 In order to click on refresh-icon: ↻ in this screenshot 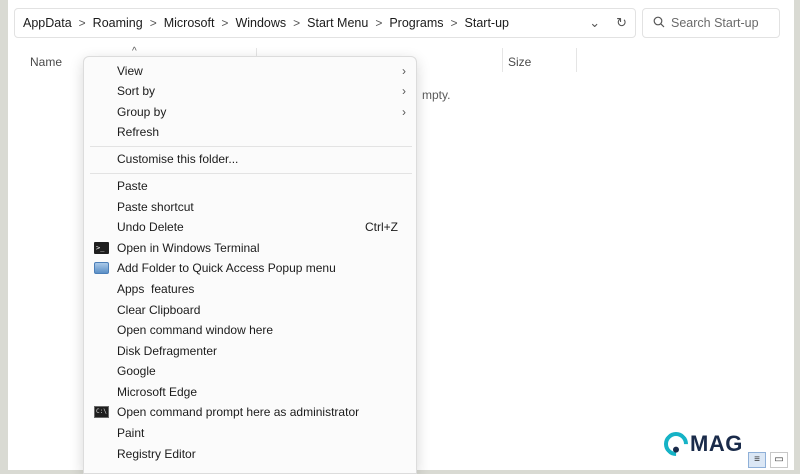, I will do `click(621, 23)`.